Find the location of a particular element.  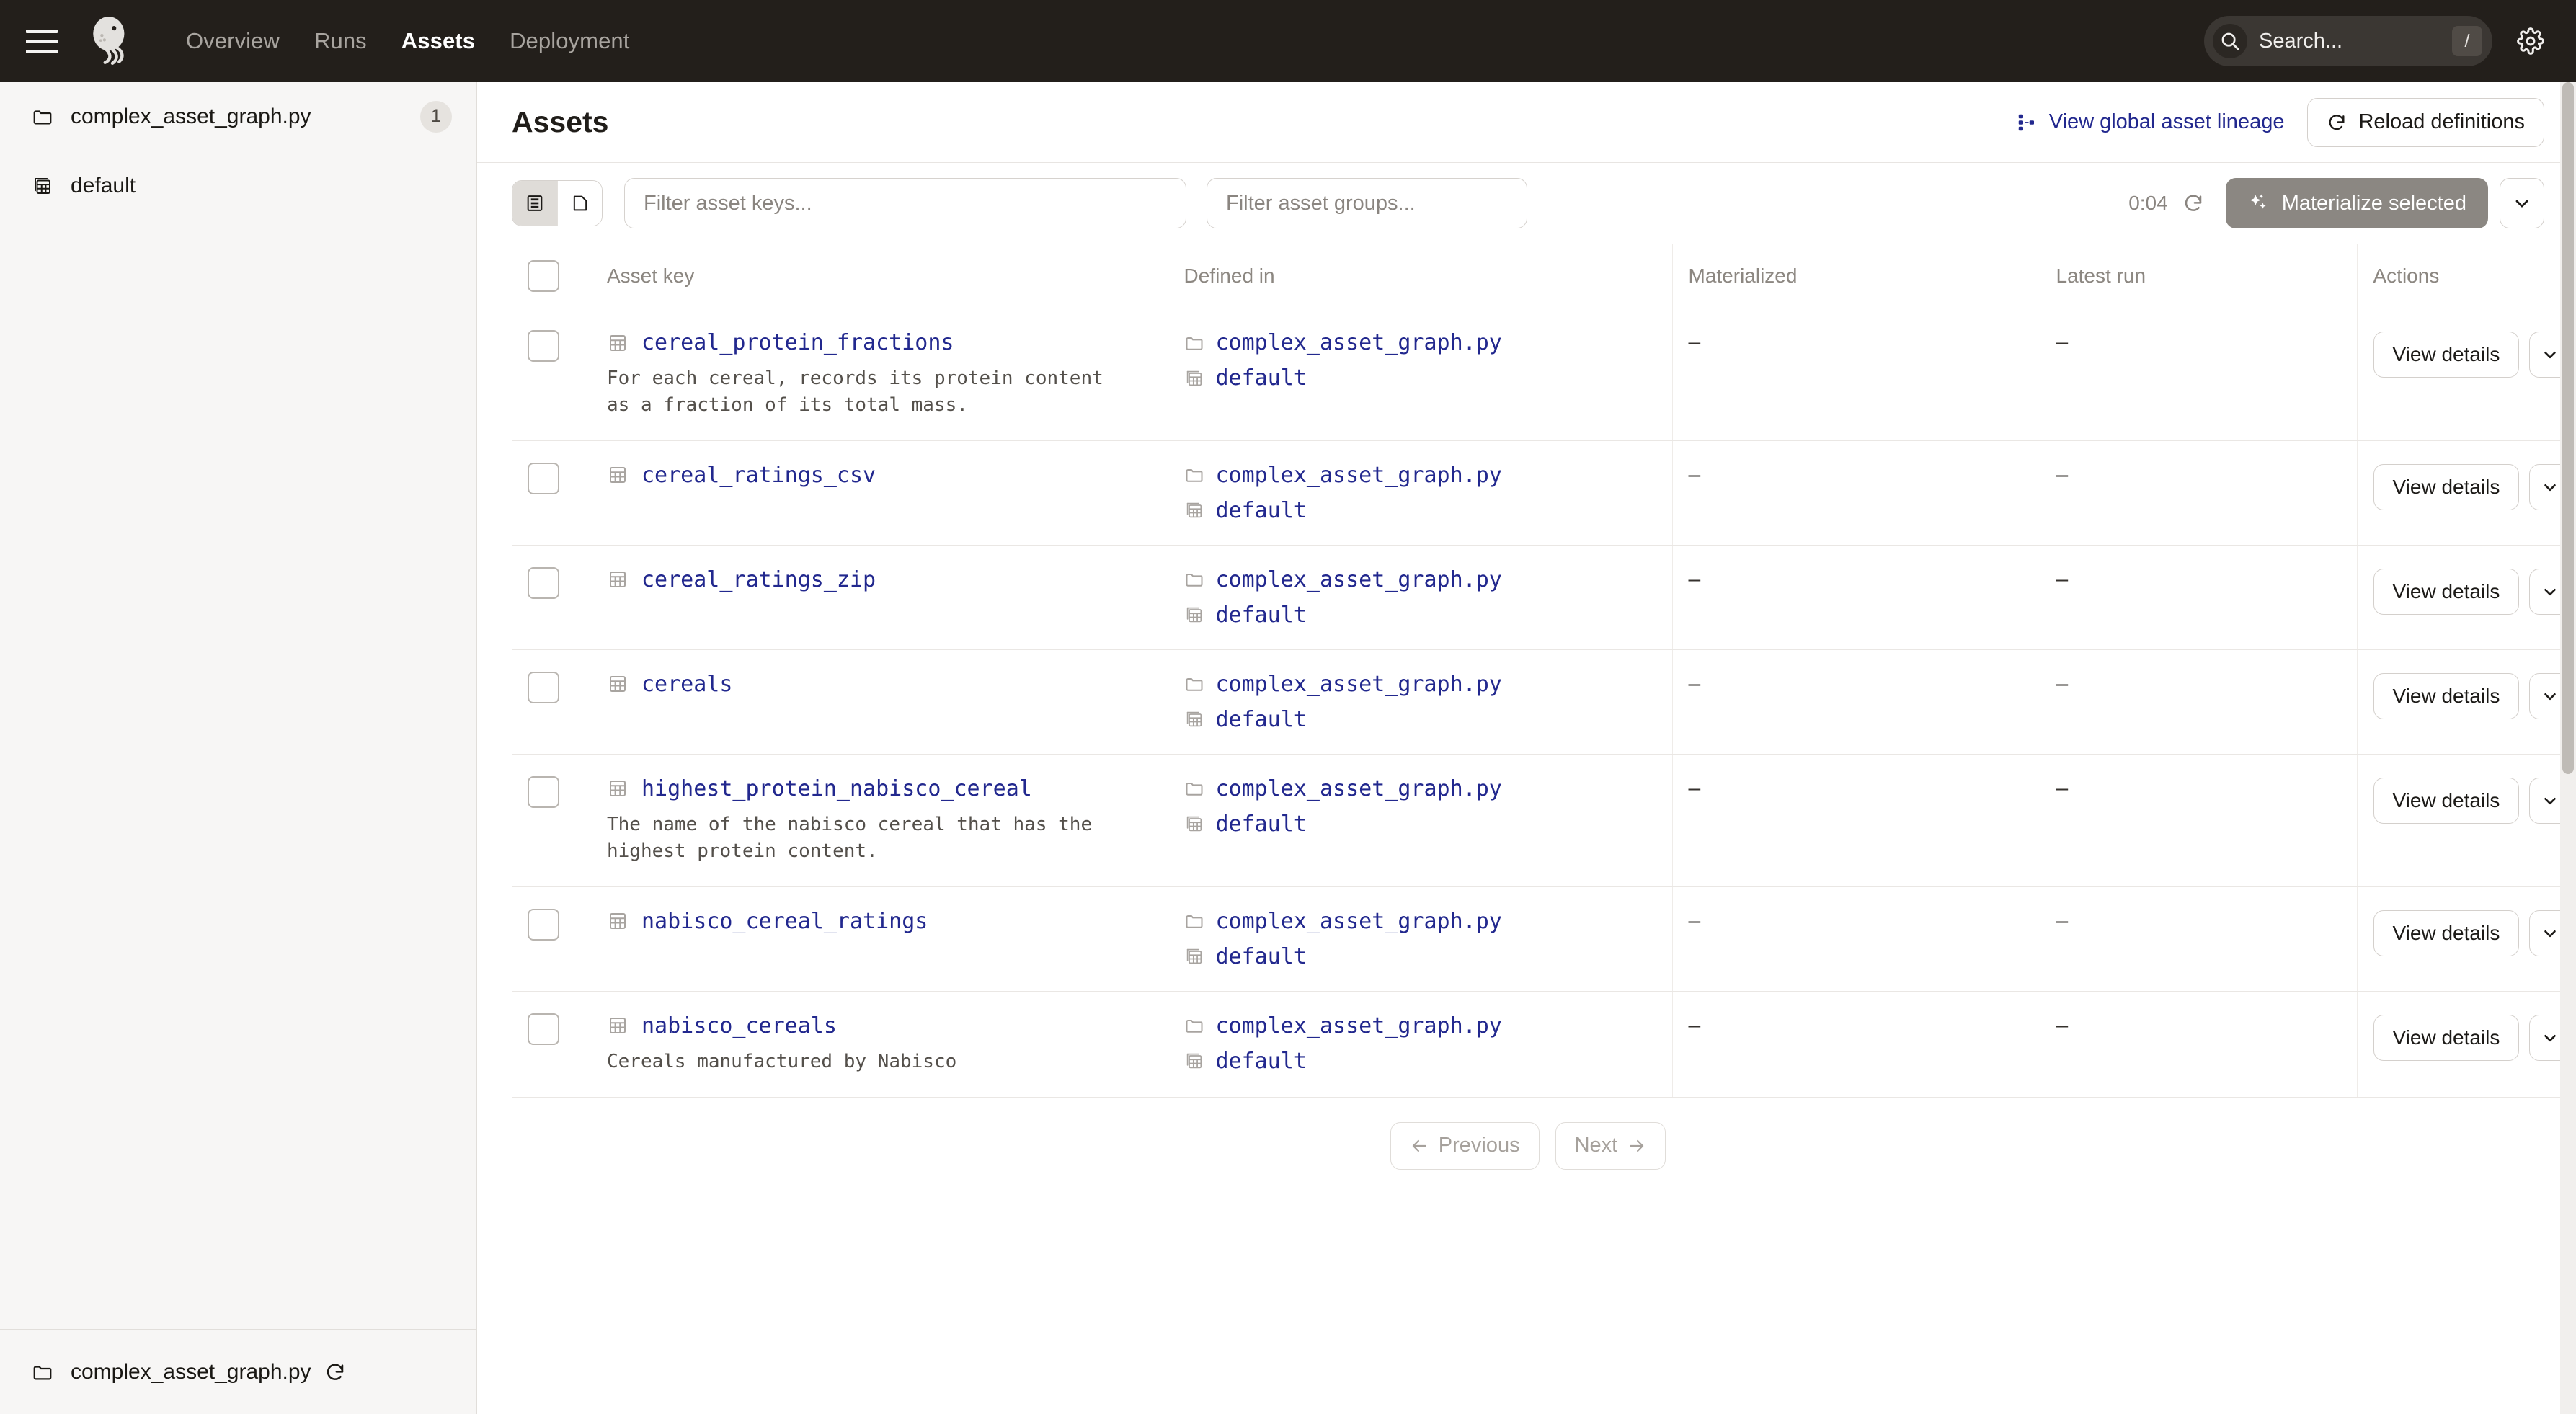

scrollbar-thumb is located at coordinates (2568, 428).